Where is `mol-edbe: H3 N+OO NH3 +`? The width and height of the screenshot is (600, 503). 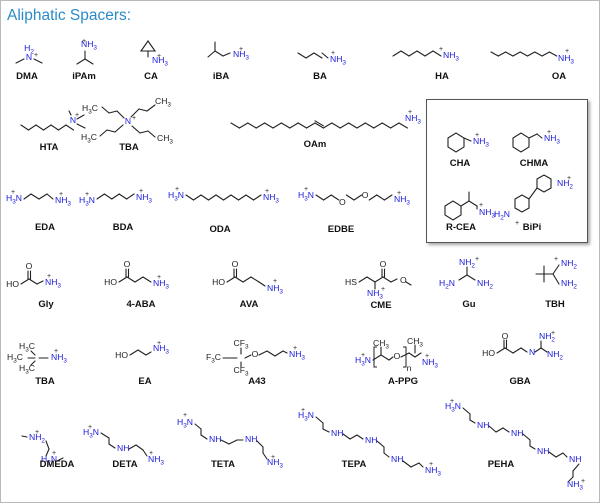
mol-edbe: H3 N+OO NH3 + is located at coordinates (354, 196).